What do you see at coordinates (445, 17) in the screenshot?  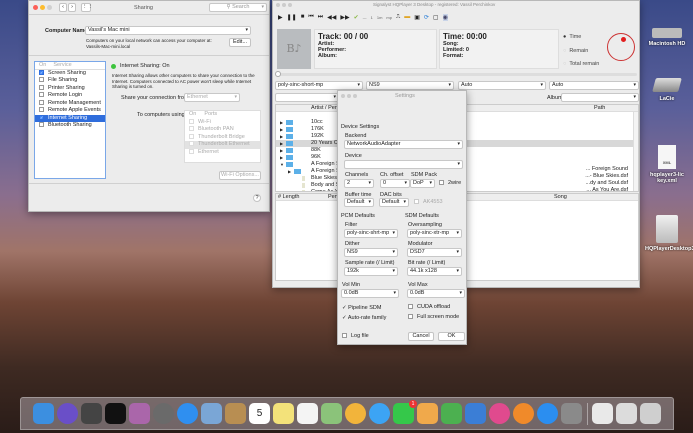 I see `speaker-icon: ◉` at bounding box center [445, 17].